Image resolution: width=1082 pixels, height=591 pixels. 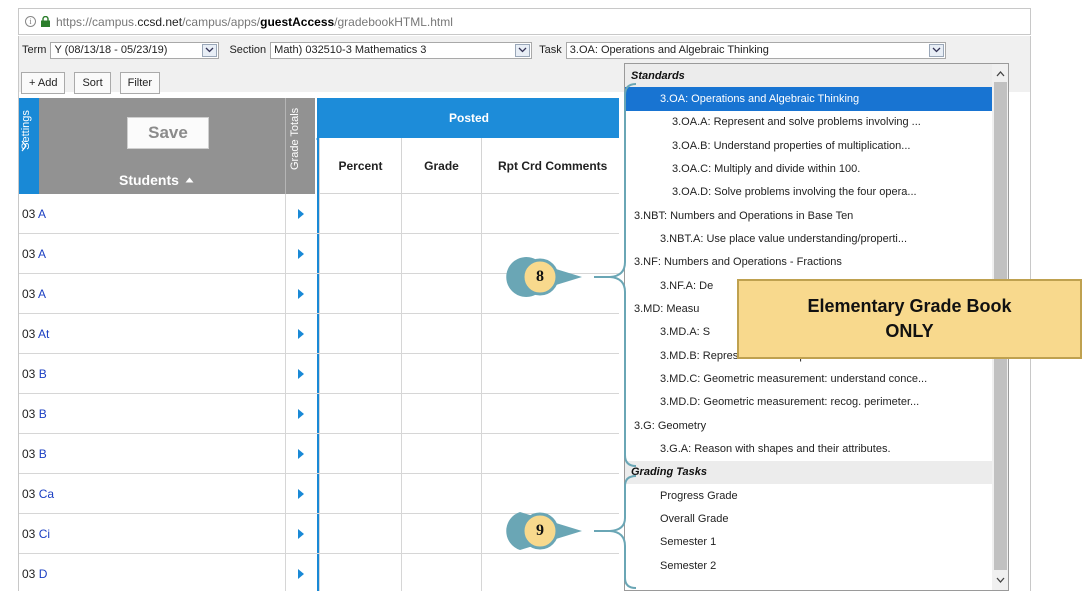 I want to click on callout-line-1: Elementary Grade Book, so click(x=909, y=306).